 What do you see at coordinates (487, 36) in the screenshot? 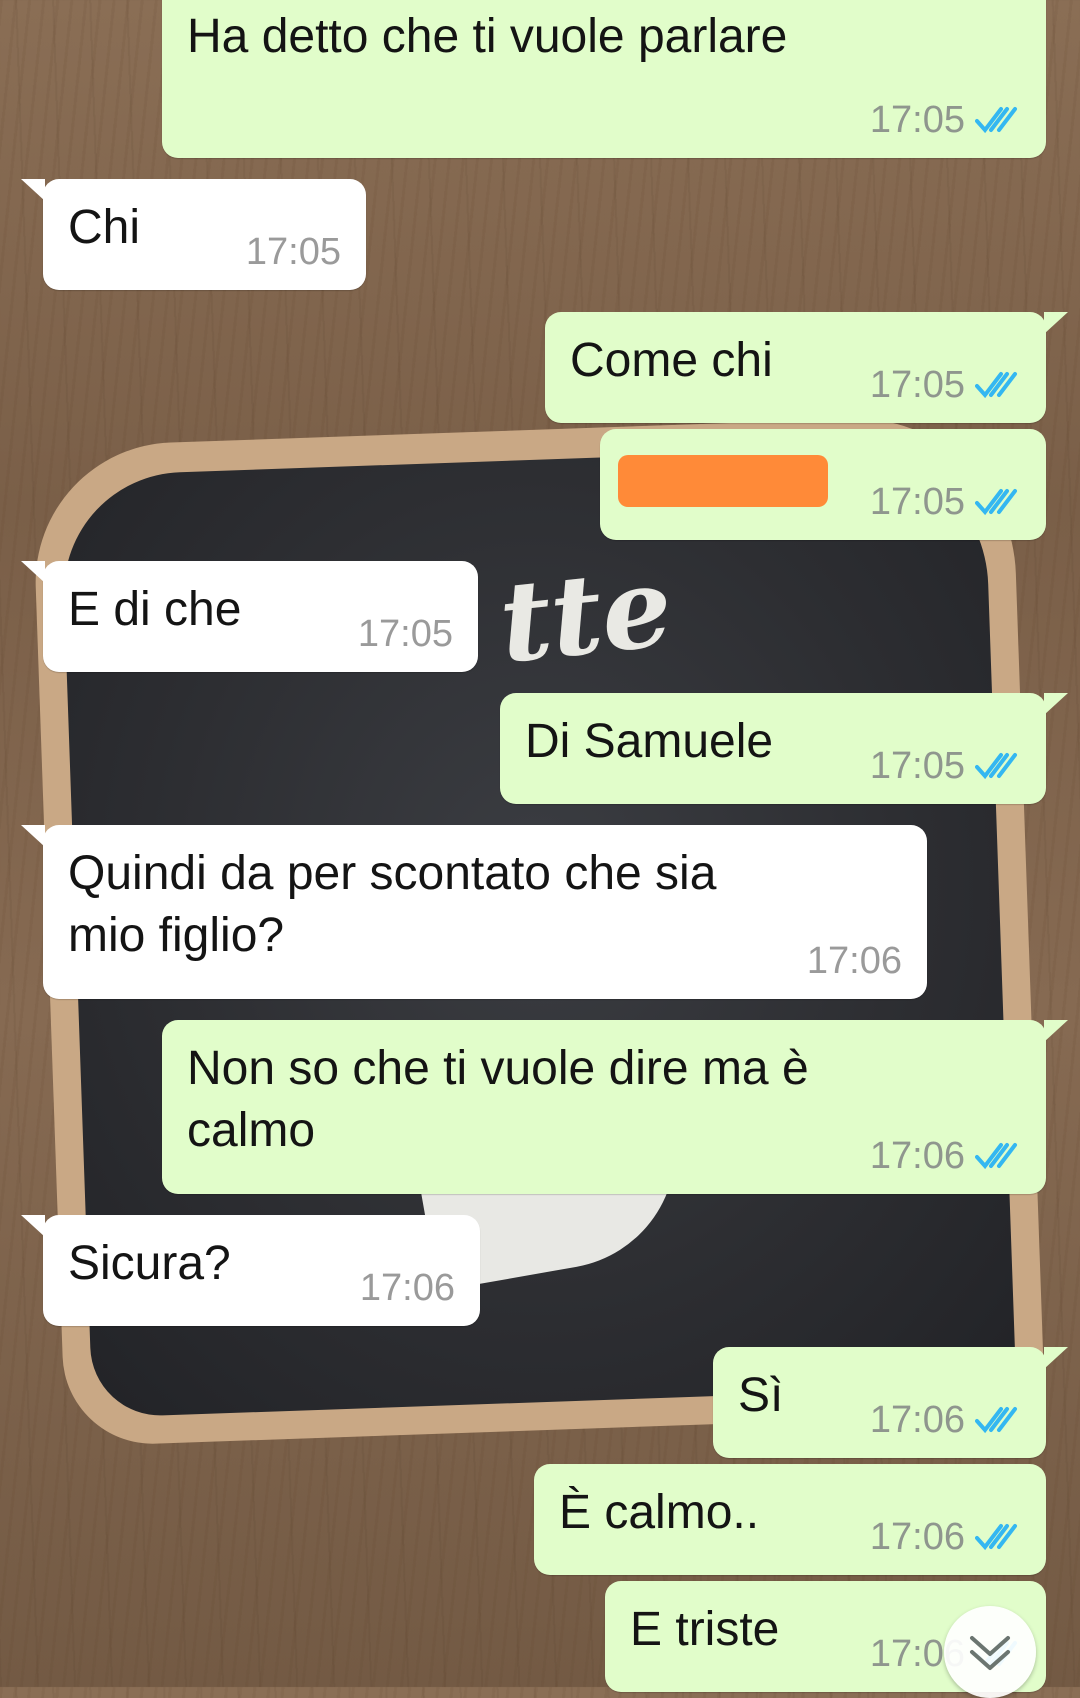
I see `message-text: Ha detto che ti vuole parlare` at bounding box center [487, 36].